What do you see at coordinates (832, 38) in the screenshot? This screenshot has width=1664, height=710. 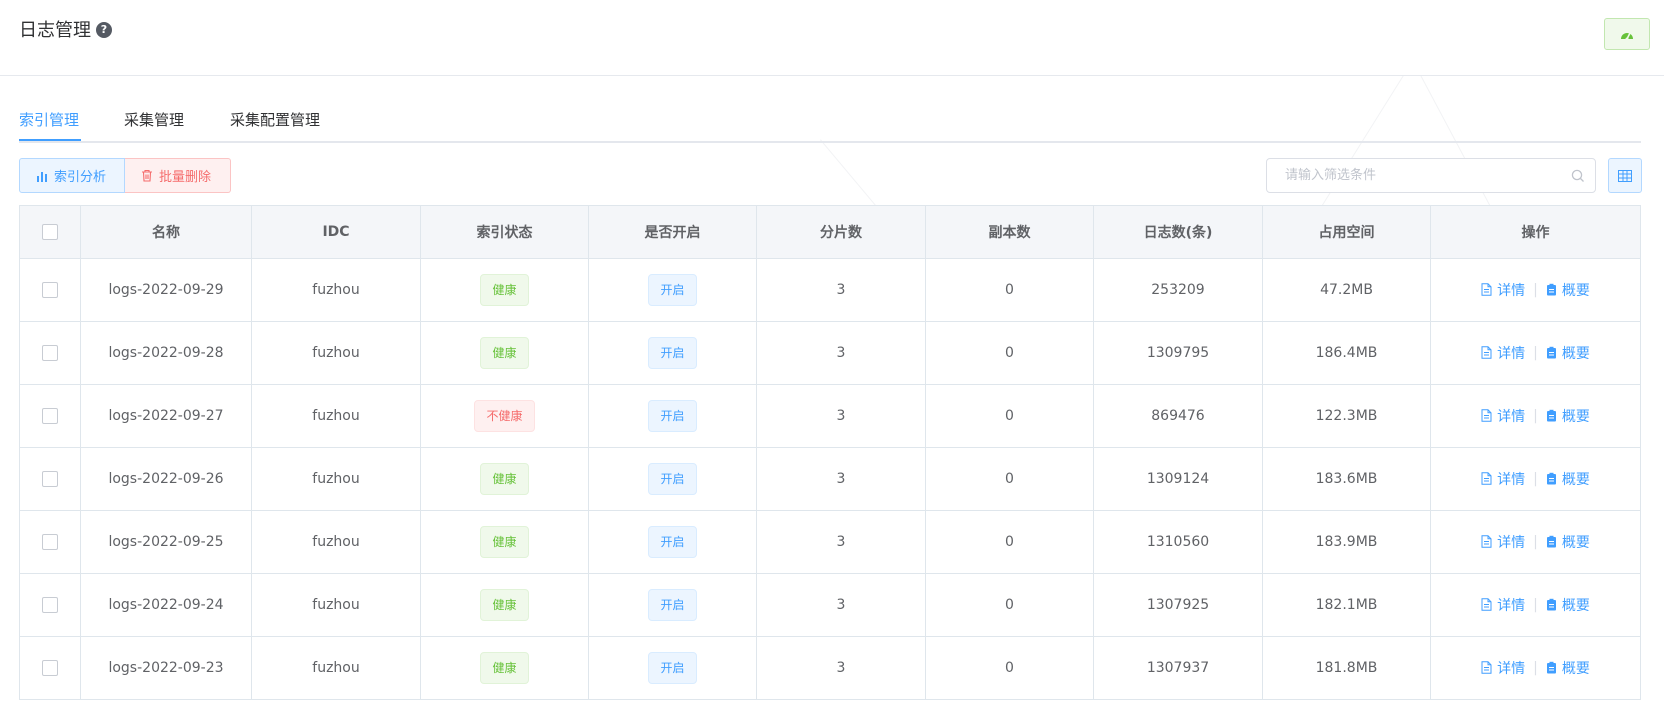 I see `page-header: 日志管理 ?` at bounding box center [832, 38].